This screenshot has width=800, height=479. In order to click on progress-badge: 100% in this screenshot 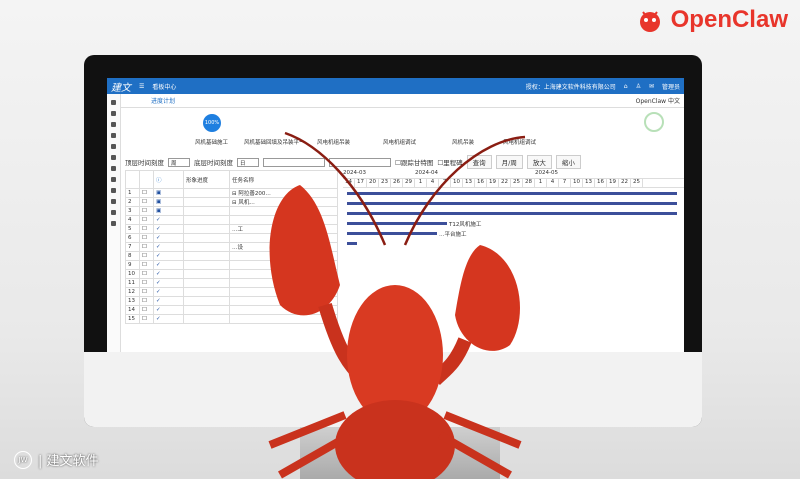, I will do `click(212, 123)`.